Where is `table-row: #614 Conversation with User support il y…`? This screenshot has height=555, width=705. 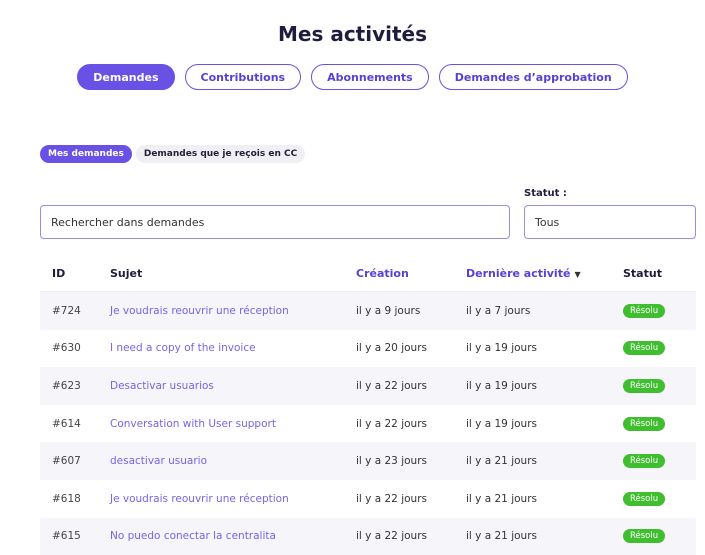
table-row: #614 Conversation with User support il y… is located at coordinates (368, 424).